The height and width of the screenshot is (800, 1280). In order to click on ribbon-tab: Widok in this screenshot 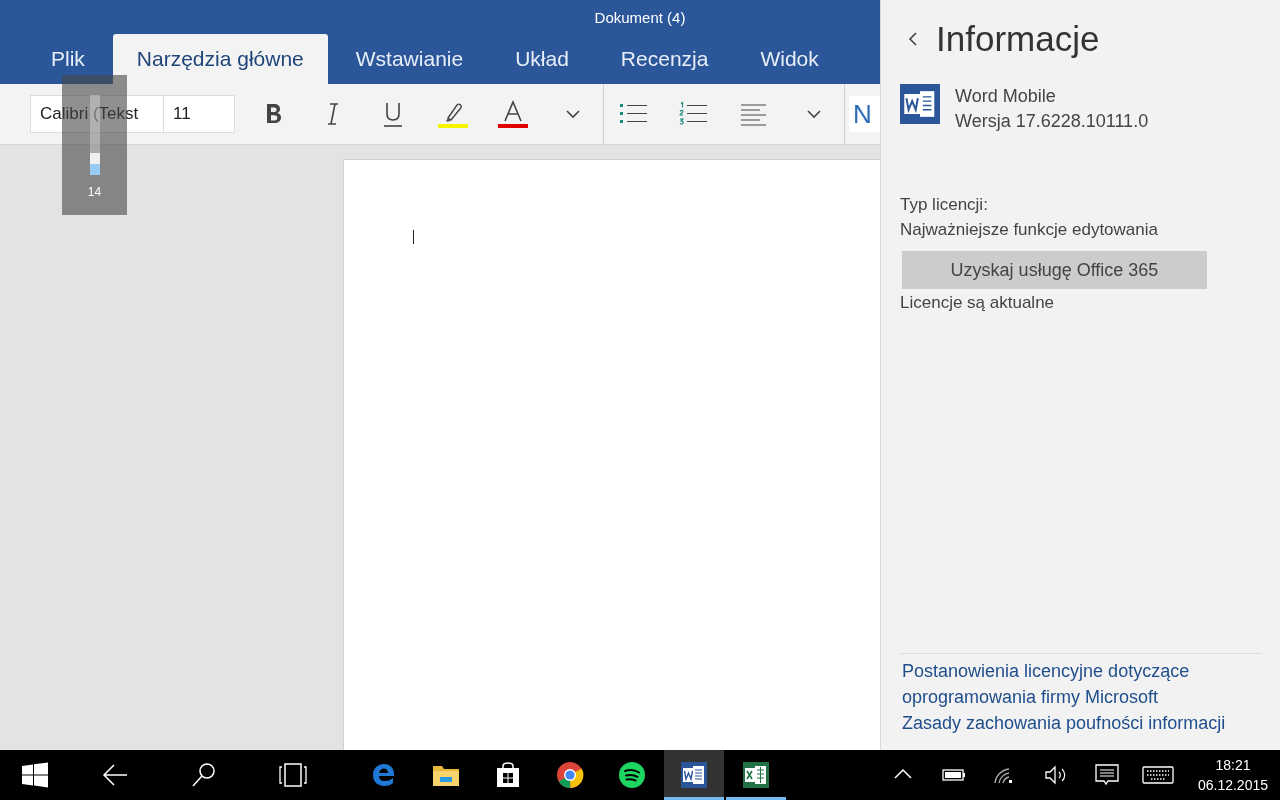, I will do `click(789, 59)`.